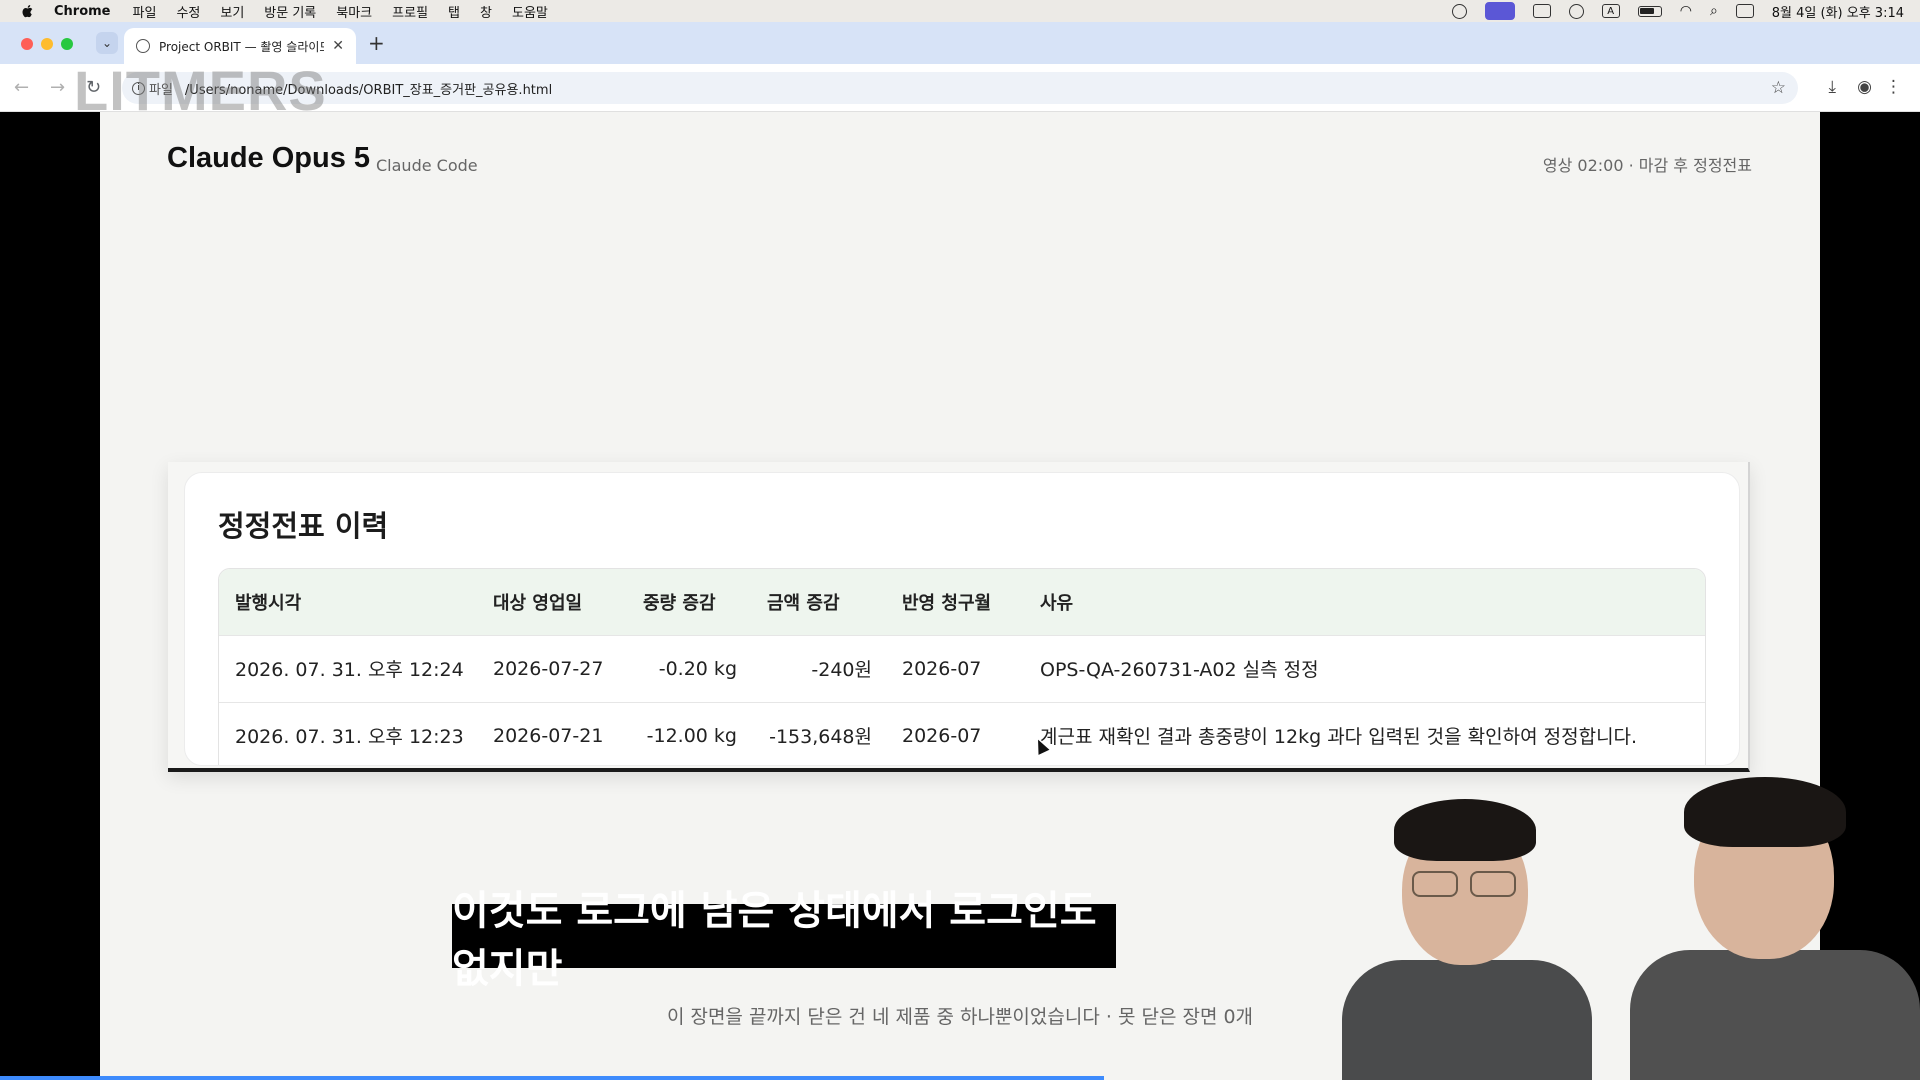 The image size is (1920, 1080). Describe the element at coordinates (232, 11) in the screenshot. I see `menu-view: 보기` at that location.